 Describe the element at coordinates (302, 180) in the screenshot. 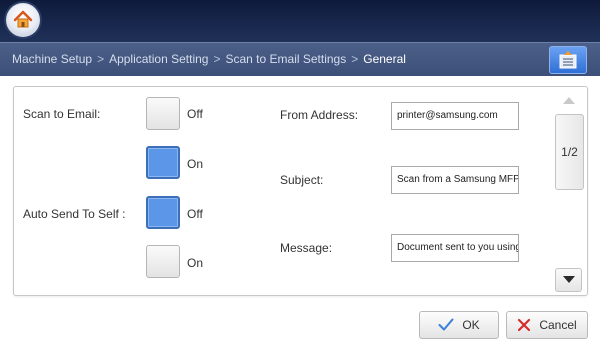

I see `subject-label: Subject:` at that location.